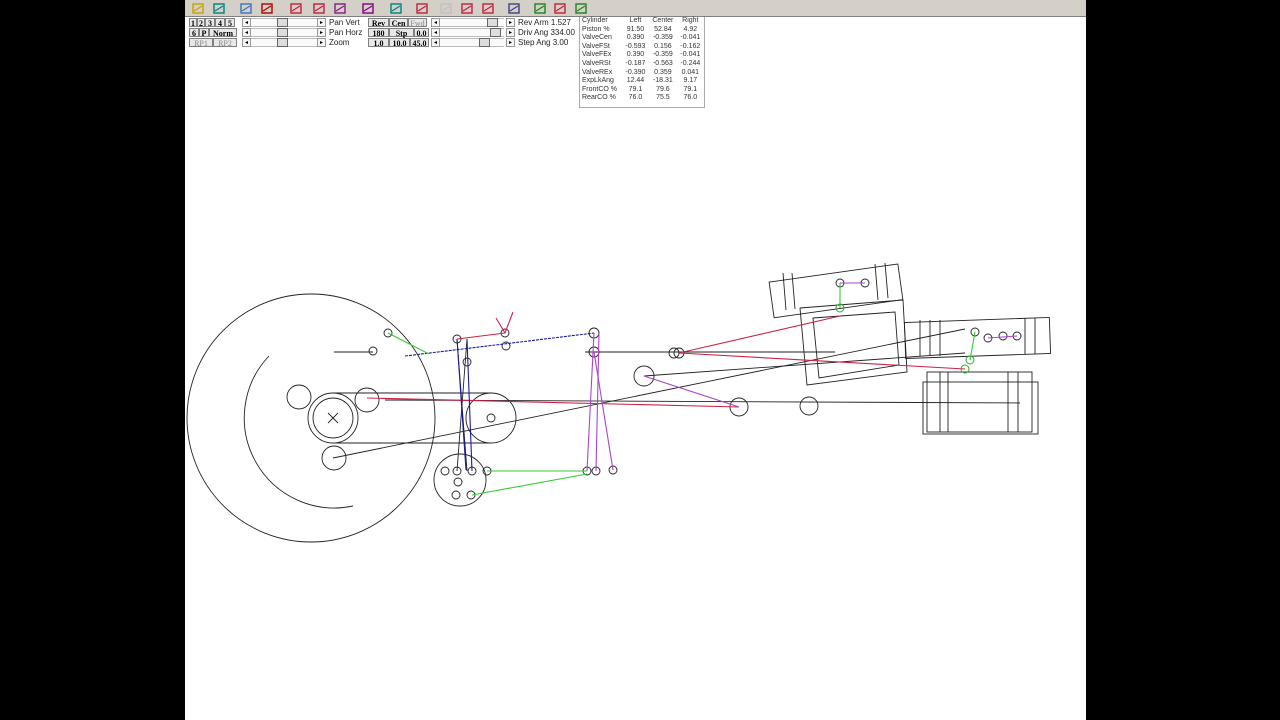 The height and width of the screenshot is (720, 1280). What do you see at coordinates (509, 322) in the screenshot?
I see `red-lift-a` at bounding box center [509, 322].